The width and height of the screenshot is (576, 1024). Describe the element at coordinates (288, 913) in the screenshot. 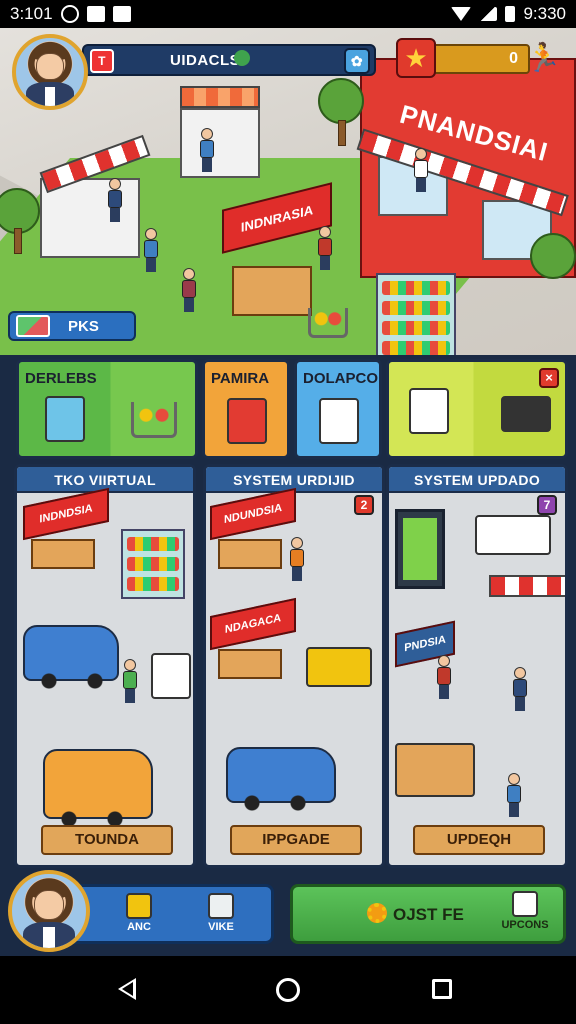

I see `bottom-bar: ANC VIKE OJST FE UPCONS` at that location.